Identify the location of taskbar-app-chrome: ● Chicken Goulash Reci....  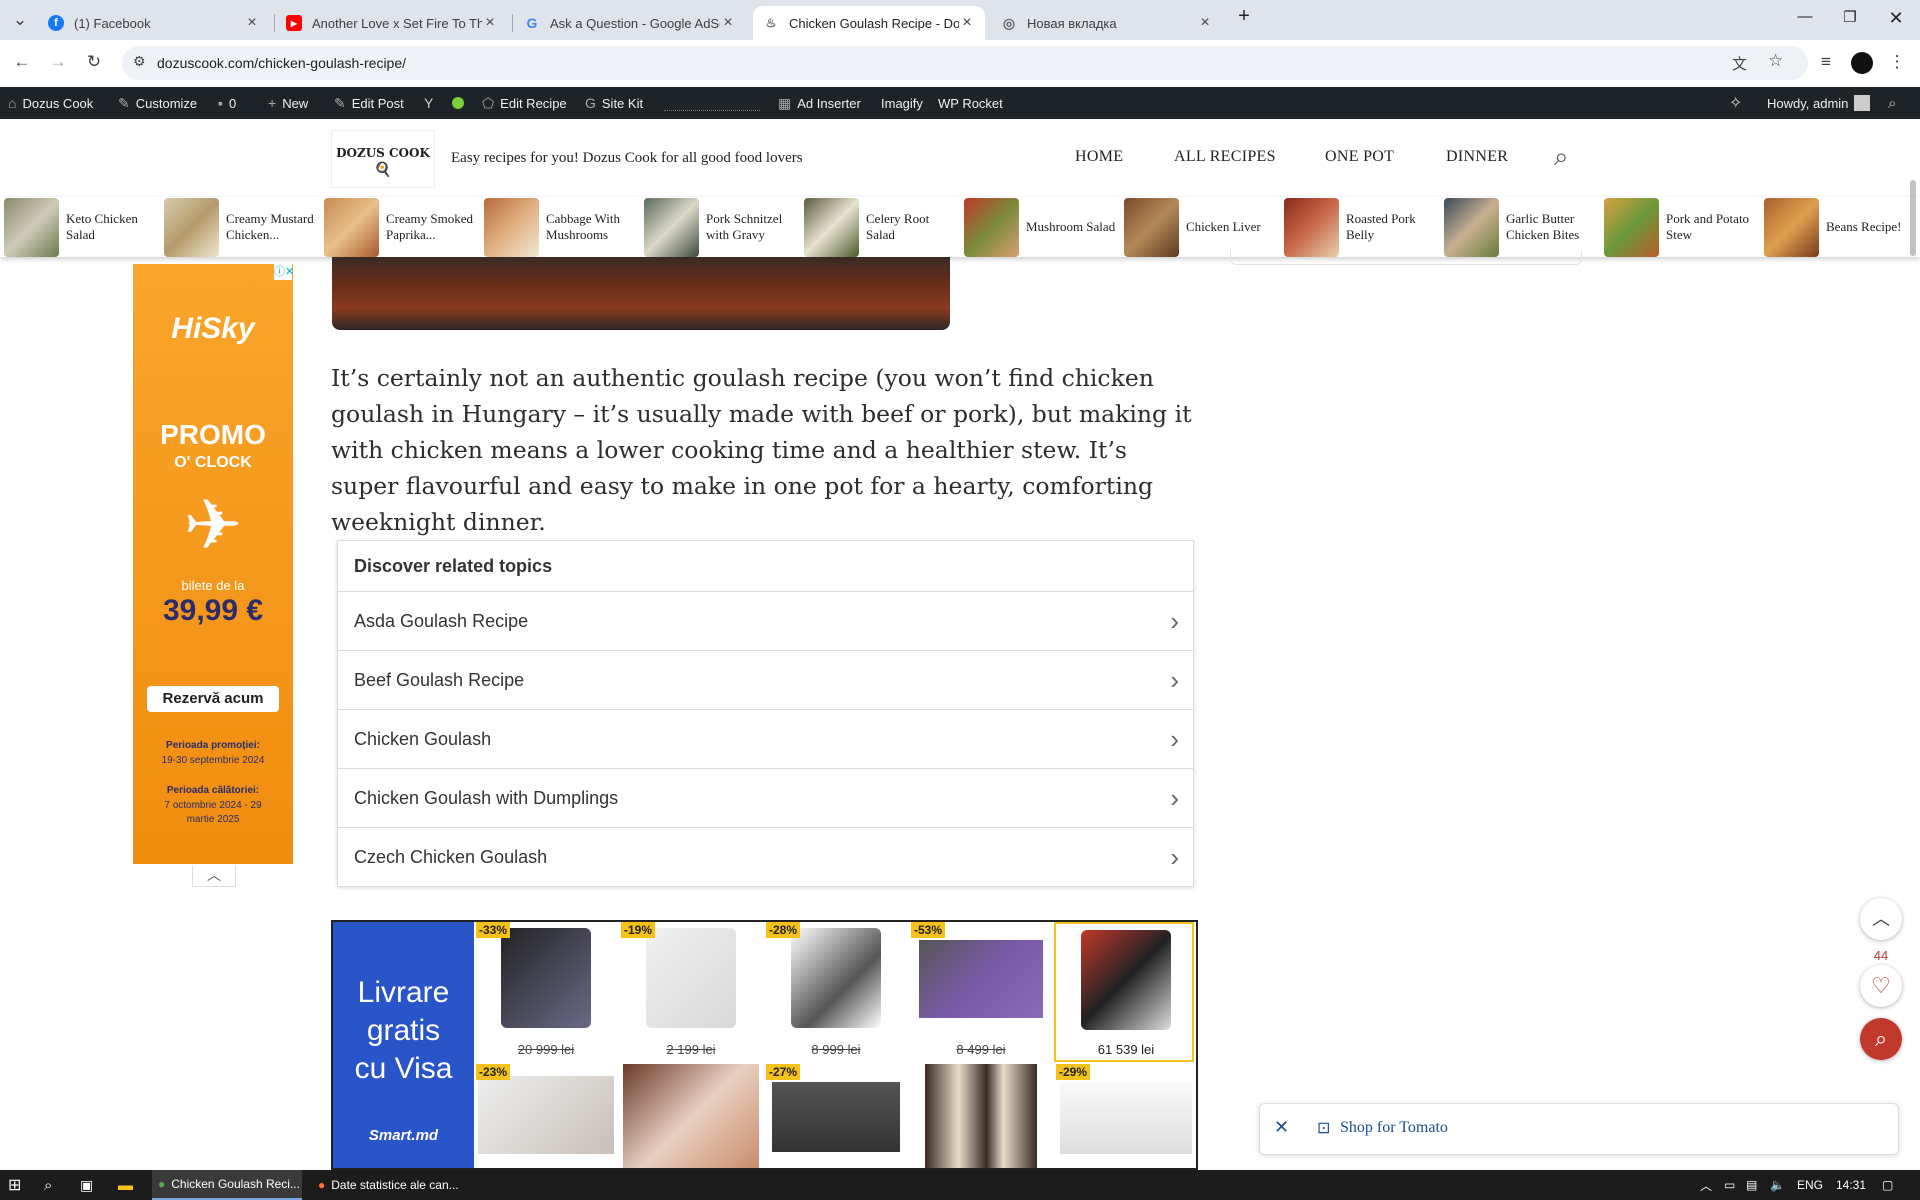
(227, 1185).